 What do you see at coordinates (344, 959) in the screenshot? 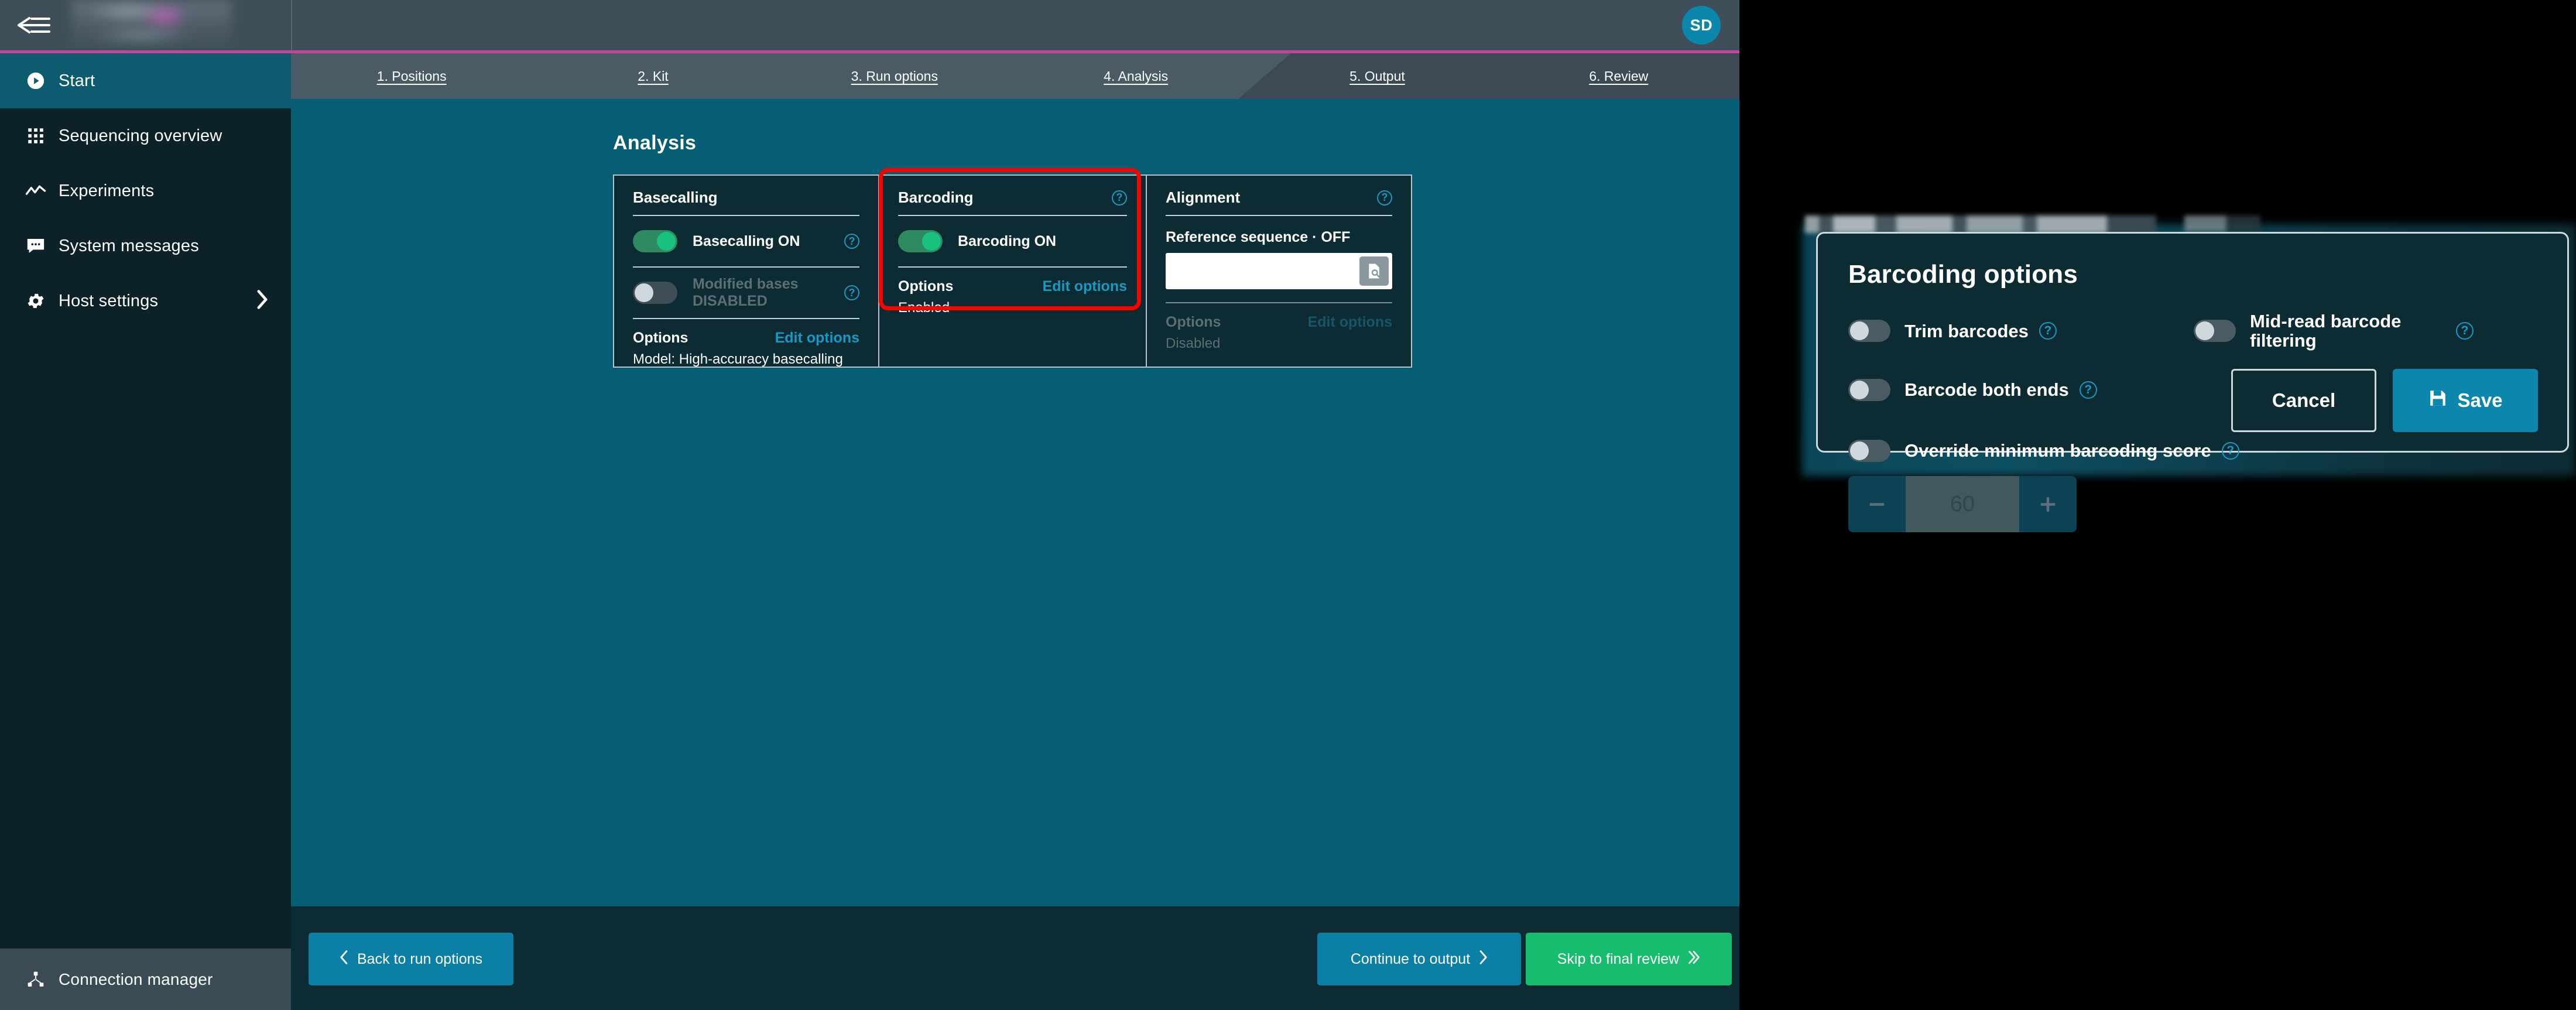
I see `chevron-left-icon` at bounding box center [344, 959].